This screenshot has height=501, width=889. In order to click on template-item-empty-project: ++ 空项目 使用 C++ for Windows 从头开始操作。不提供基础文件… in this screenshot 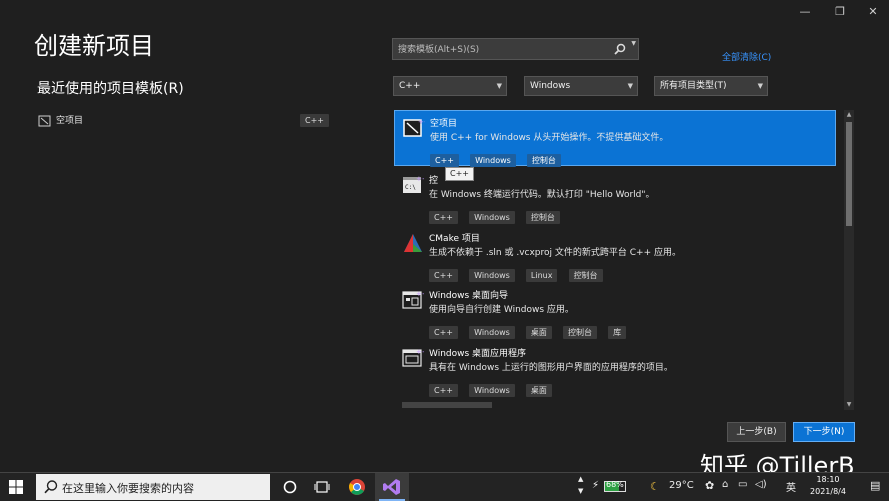, I will do `click(615, 138)`.